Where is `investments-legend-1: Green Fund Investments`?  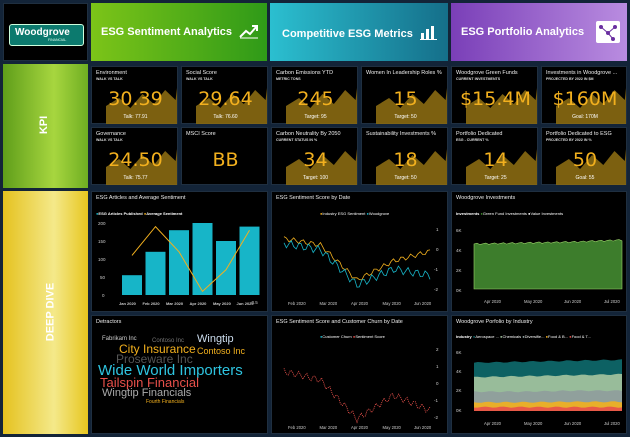
investments-legend-1: Green Fund Investments is located at coordinates (504, 213).